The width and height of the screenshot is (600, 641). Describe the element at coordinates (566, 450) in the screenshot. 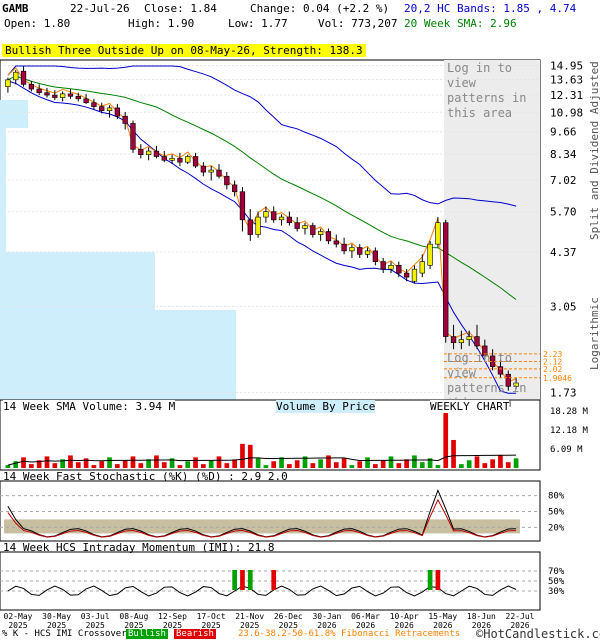

I see `volume-tick-label: 6.09 M` at that location.